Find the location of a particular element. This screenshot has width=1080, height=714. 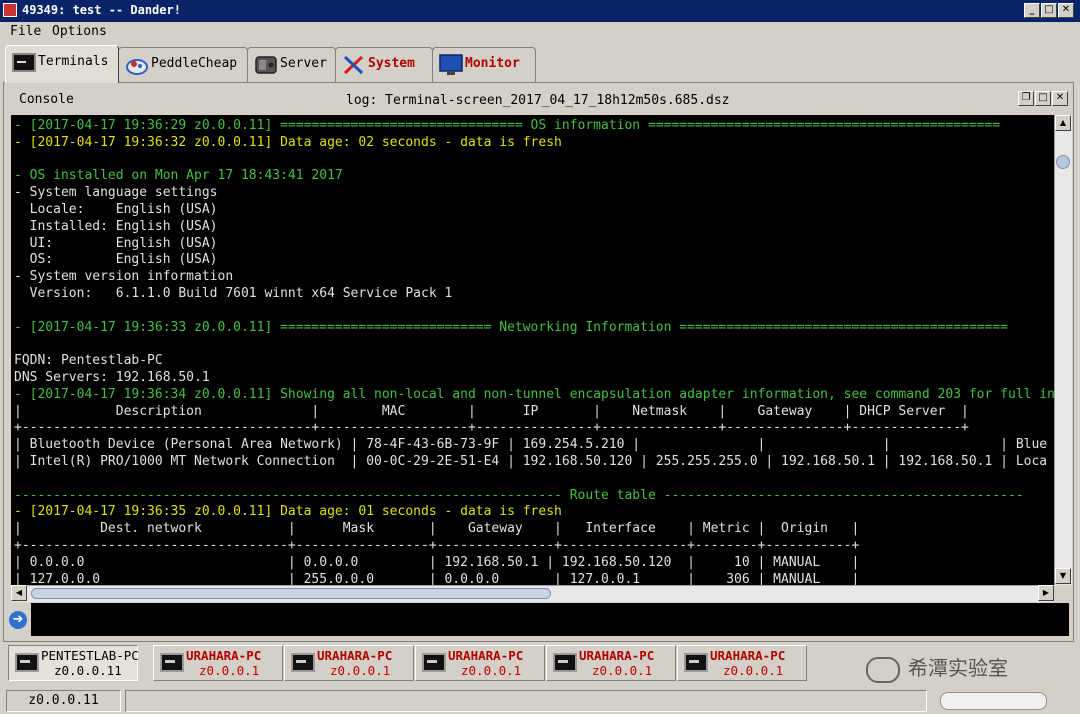

terminal-line: - System language settings is located at coordinates (116, 193).